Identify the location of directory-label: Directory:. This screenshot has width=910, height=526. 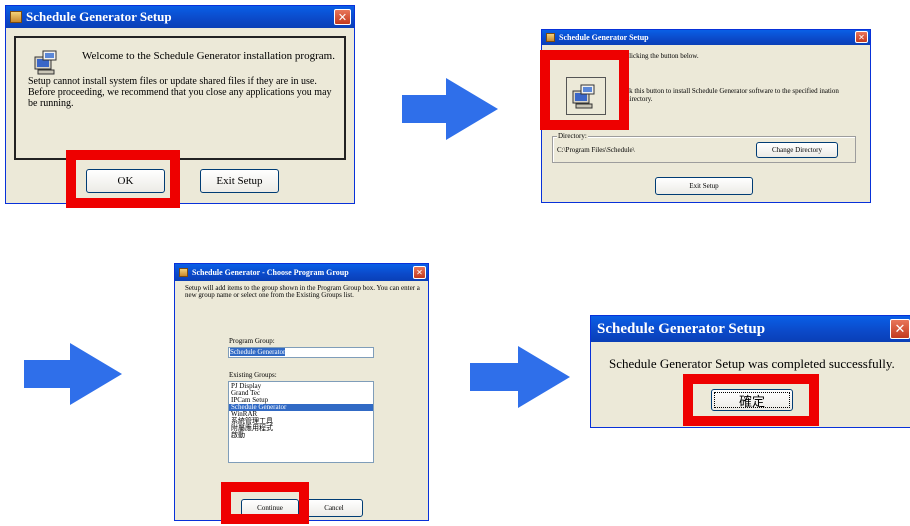
(572, 136).